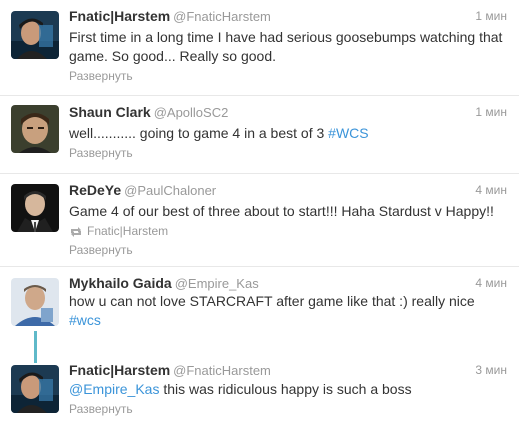 The height and width of the screenshot is (428, 519). Describe the element at coordinates (491, 370) in the screenshot. I see `tweet-timestamp: 3 мин` at that location.